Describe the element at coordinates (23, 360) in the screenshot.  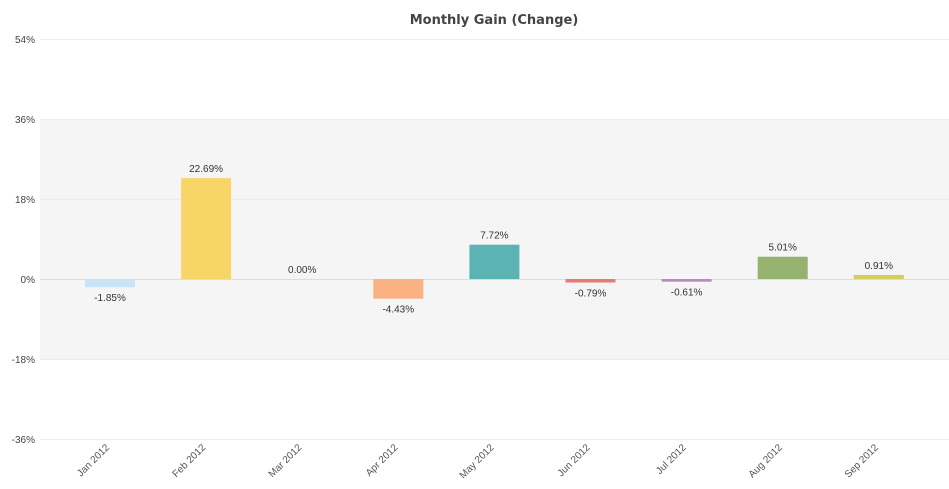
I see `y-tick-label: -18%` at that location.